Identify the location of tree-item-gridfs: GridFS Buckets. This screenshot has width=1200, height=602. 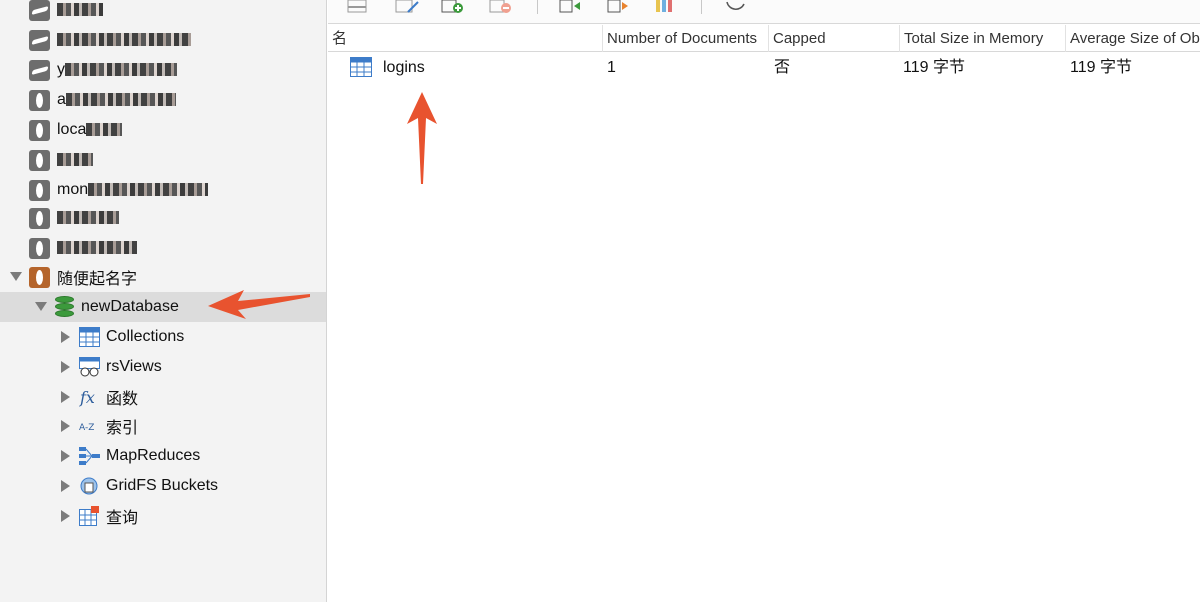
(163, 486).